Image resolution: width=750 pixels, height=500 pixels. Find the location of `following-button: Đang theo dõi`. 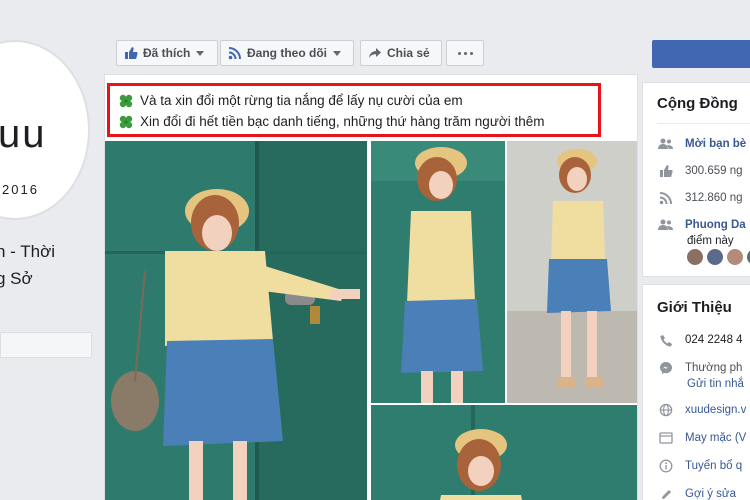

following-button: Đang theo dõi is located at coordinates (287, 53).